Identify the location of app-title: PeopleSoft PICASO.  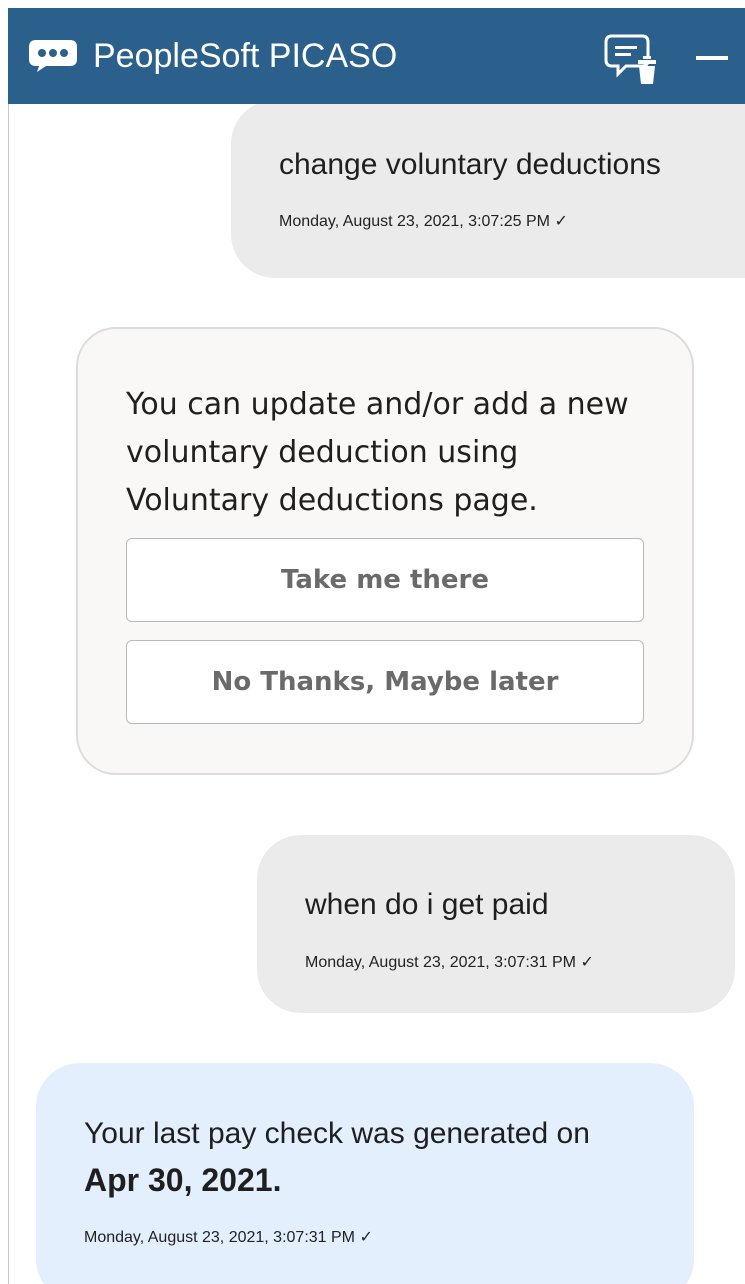
(245, 56).